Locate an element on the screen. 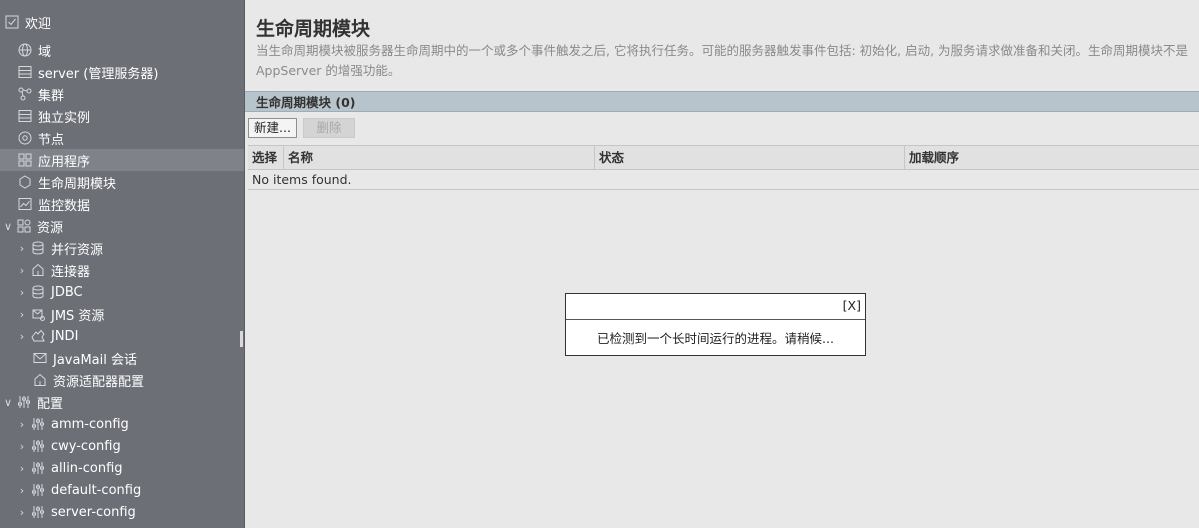 The height and width of the screenshot is (528, 1199). sidebar-item-label: 生命周期模块 is located at coordinates (77, 184).